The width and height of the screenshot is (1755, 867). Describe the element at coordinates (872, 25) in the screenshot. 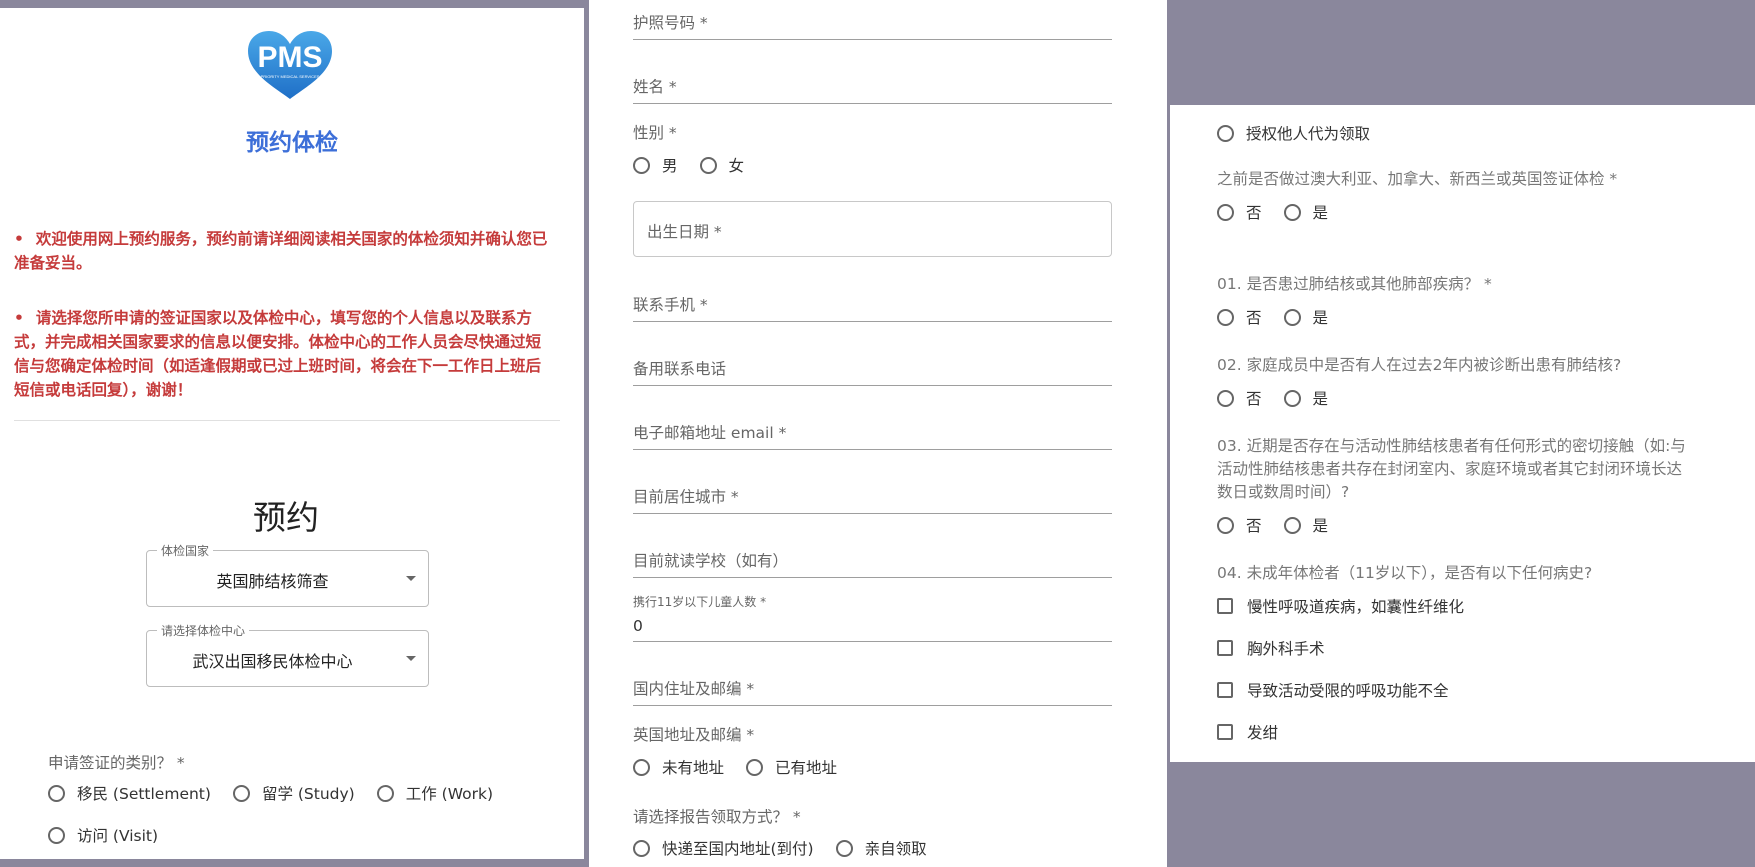

I see `passport-field: 护照号码 *` at that location.